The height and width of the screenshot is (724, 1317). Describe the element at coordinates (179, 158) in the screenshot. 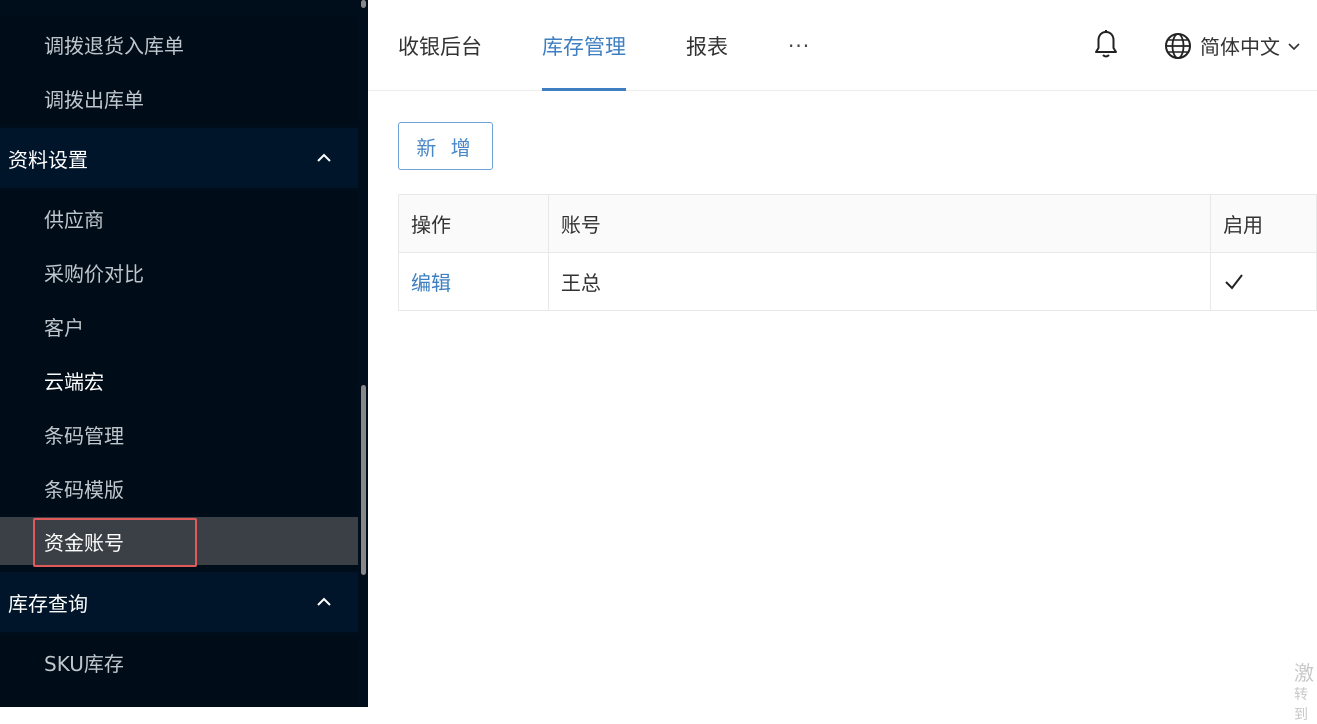

I see `sidebar-group-data-settings: 资料设置` at that location.